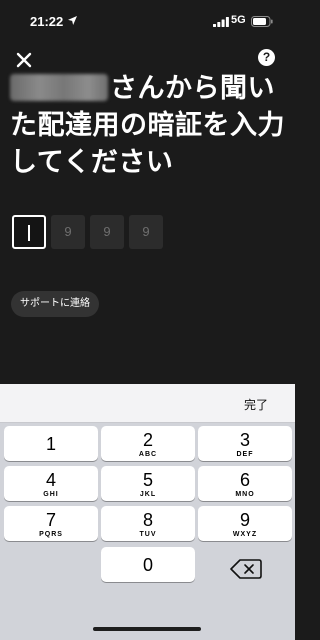 The width and height of the screenshot is (320, 640). I want to click on key-digit: 8, so click(147, 520).